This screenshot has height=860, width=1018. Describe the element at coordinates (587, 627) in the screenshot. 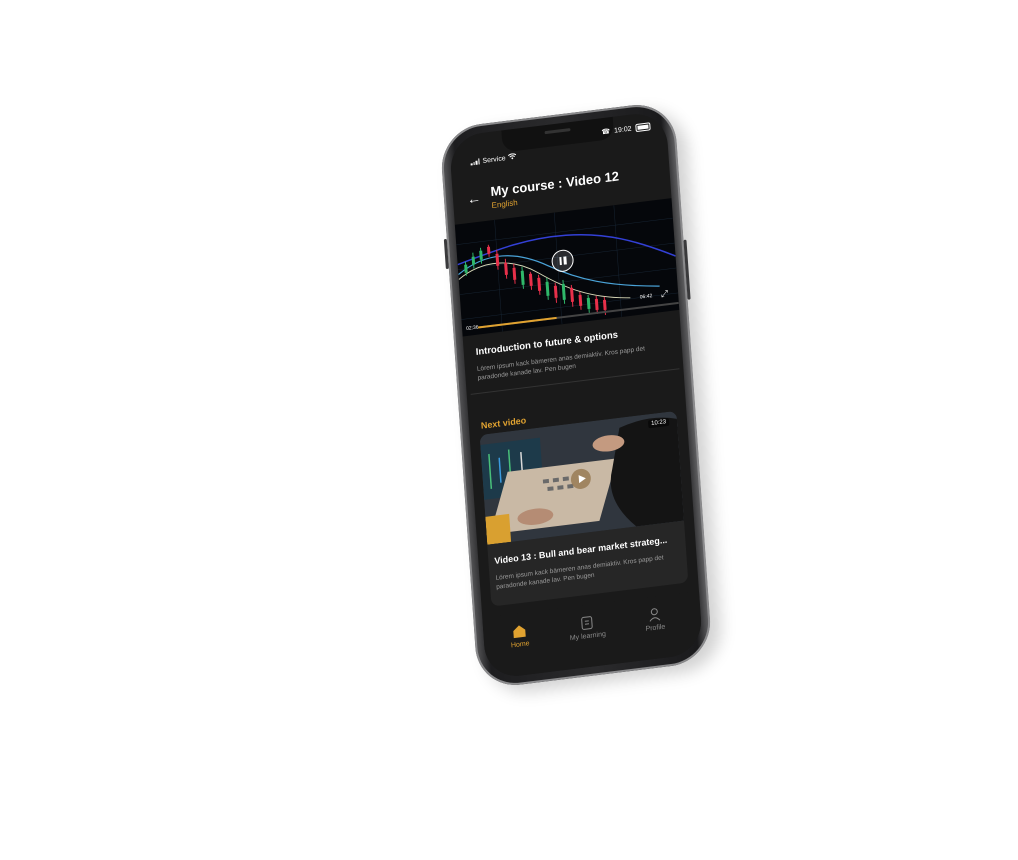

I see `nav-my-learning: My learning` at that location.